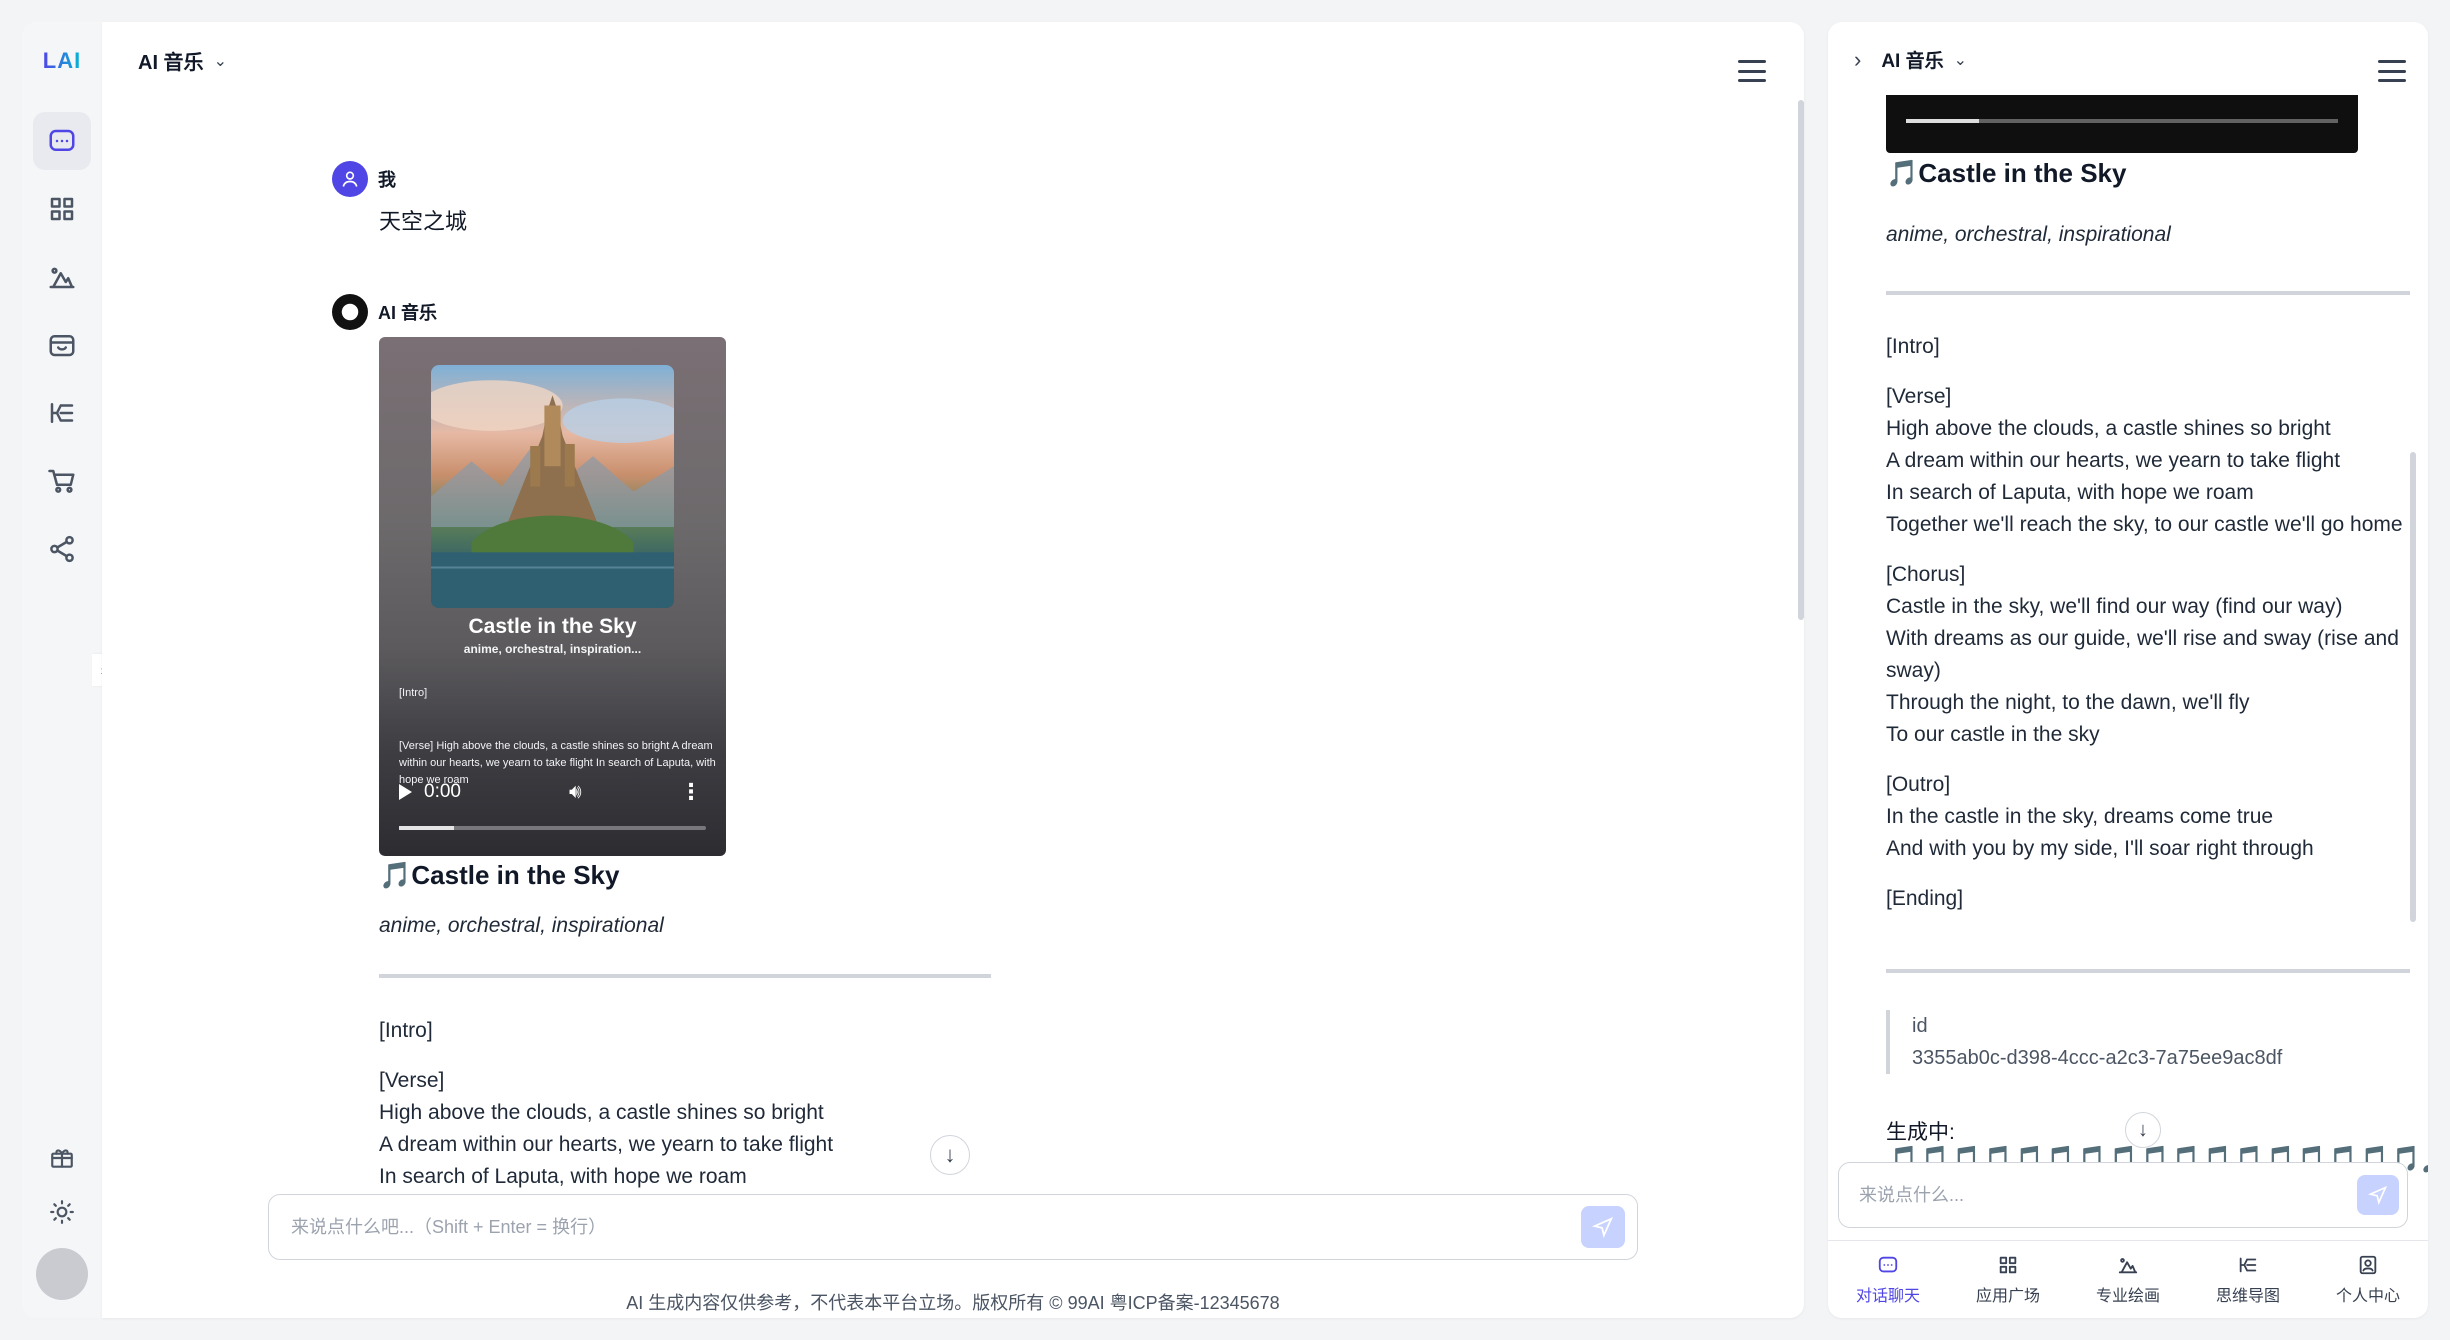 Image resolution: width=2450 pixels, height=1340 pixels. What do you see at coordinates (552, 792) in the screenshot?
I see `video-controls: 0:00 🔊︎ ⋮` at bounding box center [552, 792].